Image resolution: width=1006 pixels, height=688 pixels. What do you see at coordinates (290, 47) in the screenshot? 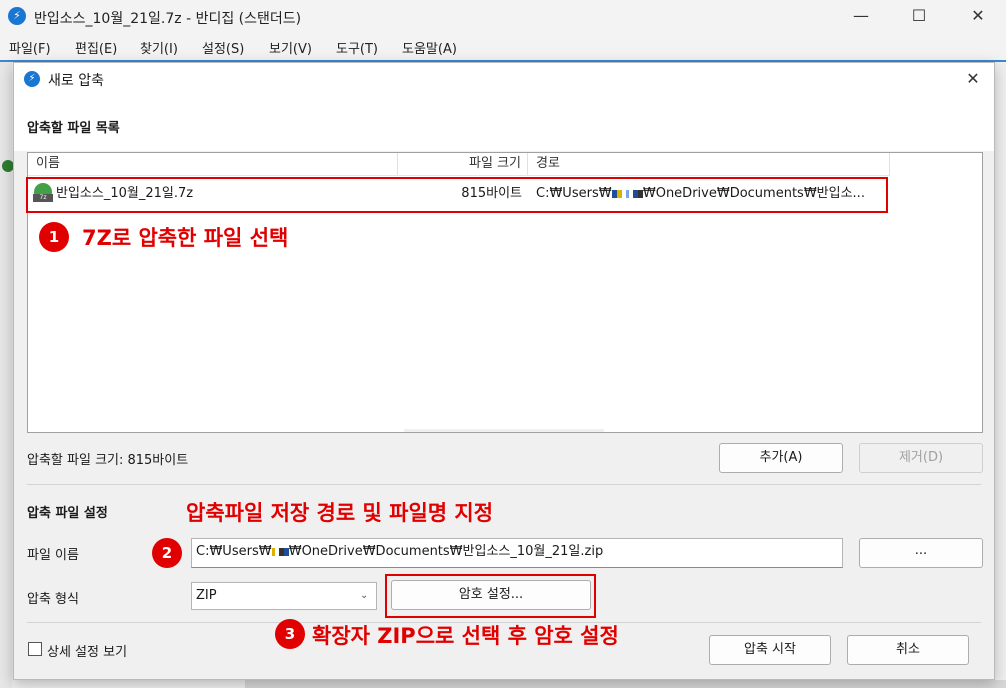
I see `menu-view: 보기(V)` at bounding box center [290, 47].